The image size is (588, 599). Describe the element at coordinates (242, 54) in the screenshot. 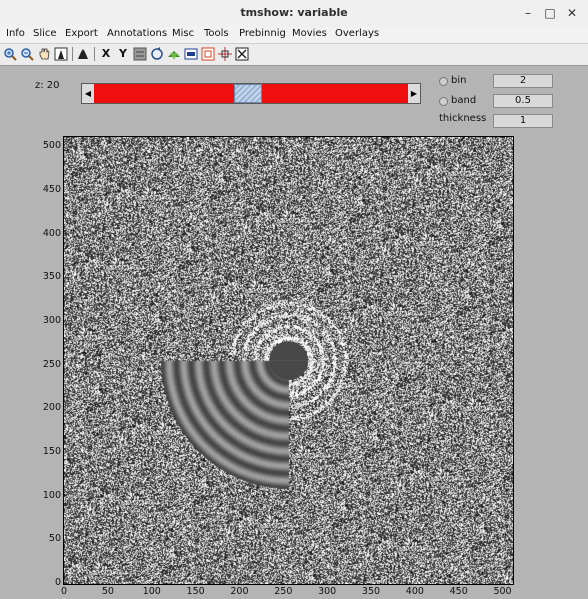

I see `fit-icon` at that location.